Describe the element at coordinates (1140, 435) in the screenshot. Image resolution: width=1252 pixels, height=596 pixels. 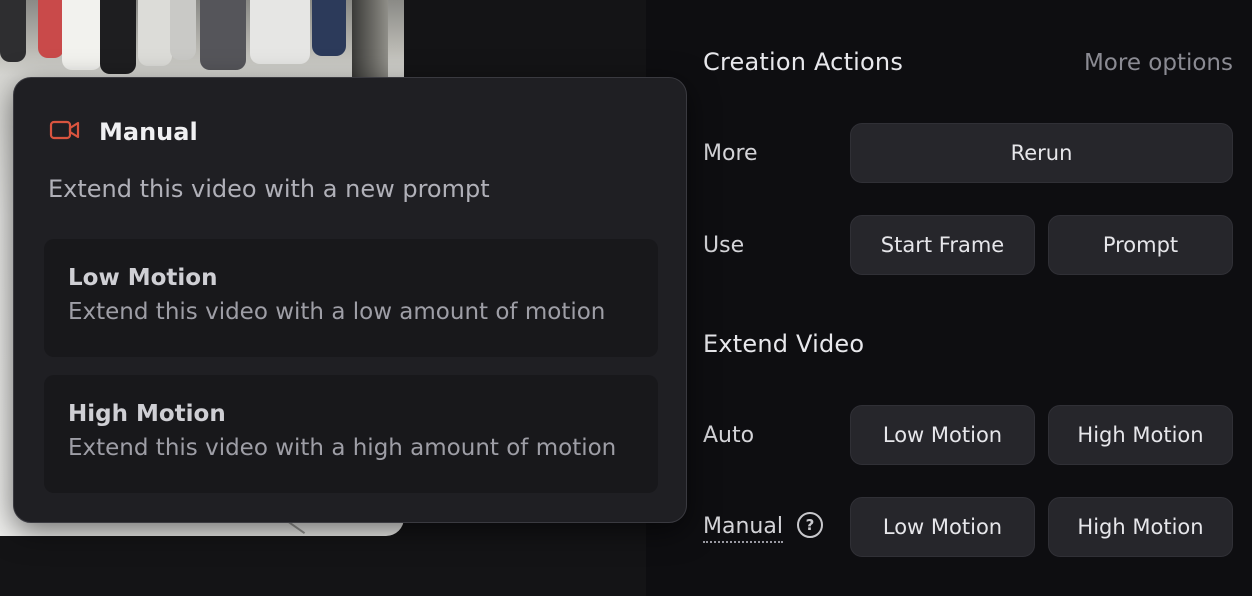
I see `auto-high-motion-button: High Motion` at that location.